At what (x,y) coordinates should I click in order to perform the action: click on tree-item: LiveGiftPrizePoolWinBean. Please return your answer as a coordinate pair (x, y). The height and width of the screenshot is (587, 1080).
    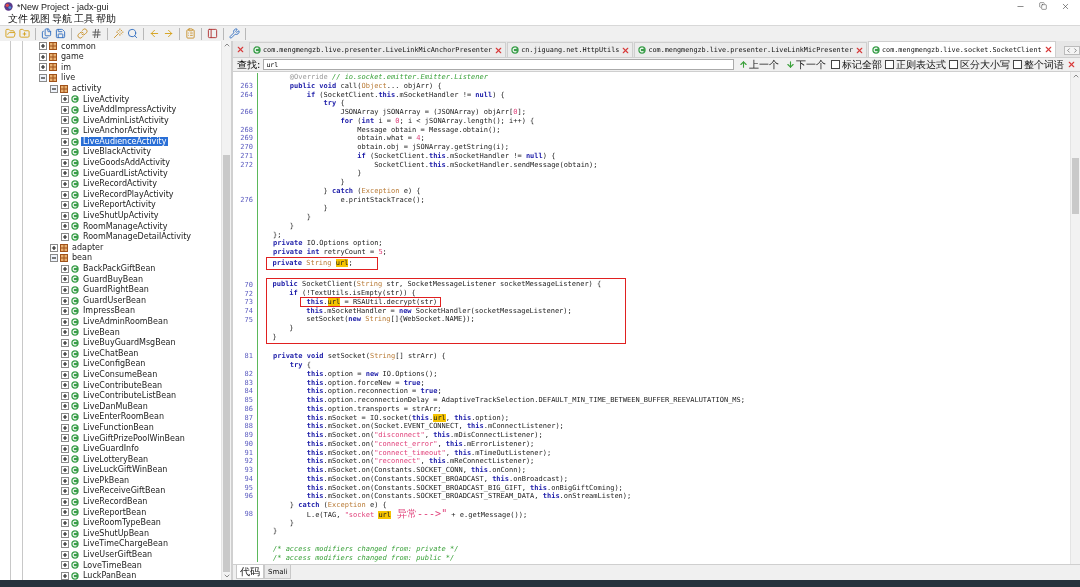
    Looking at the image, I should click on (134, 438).